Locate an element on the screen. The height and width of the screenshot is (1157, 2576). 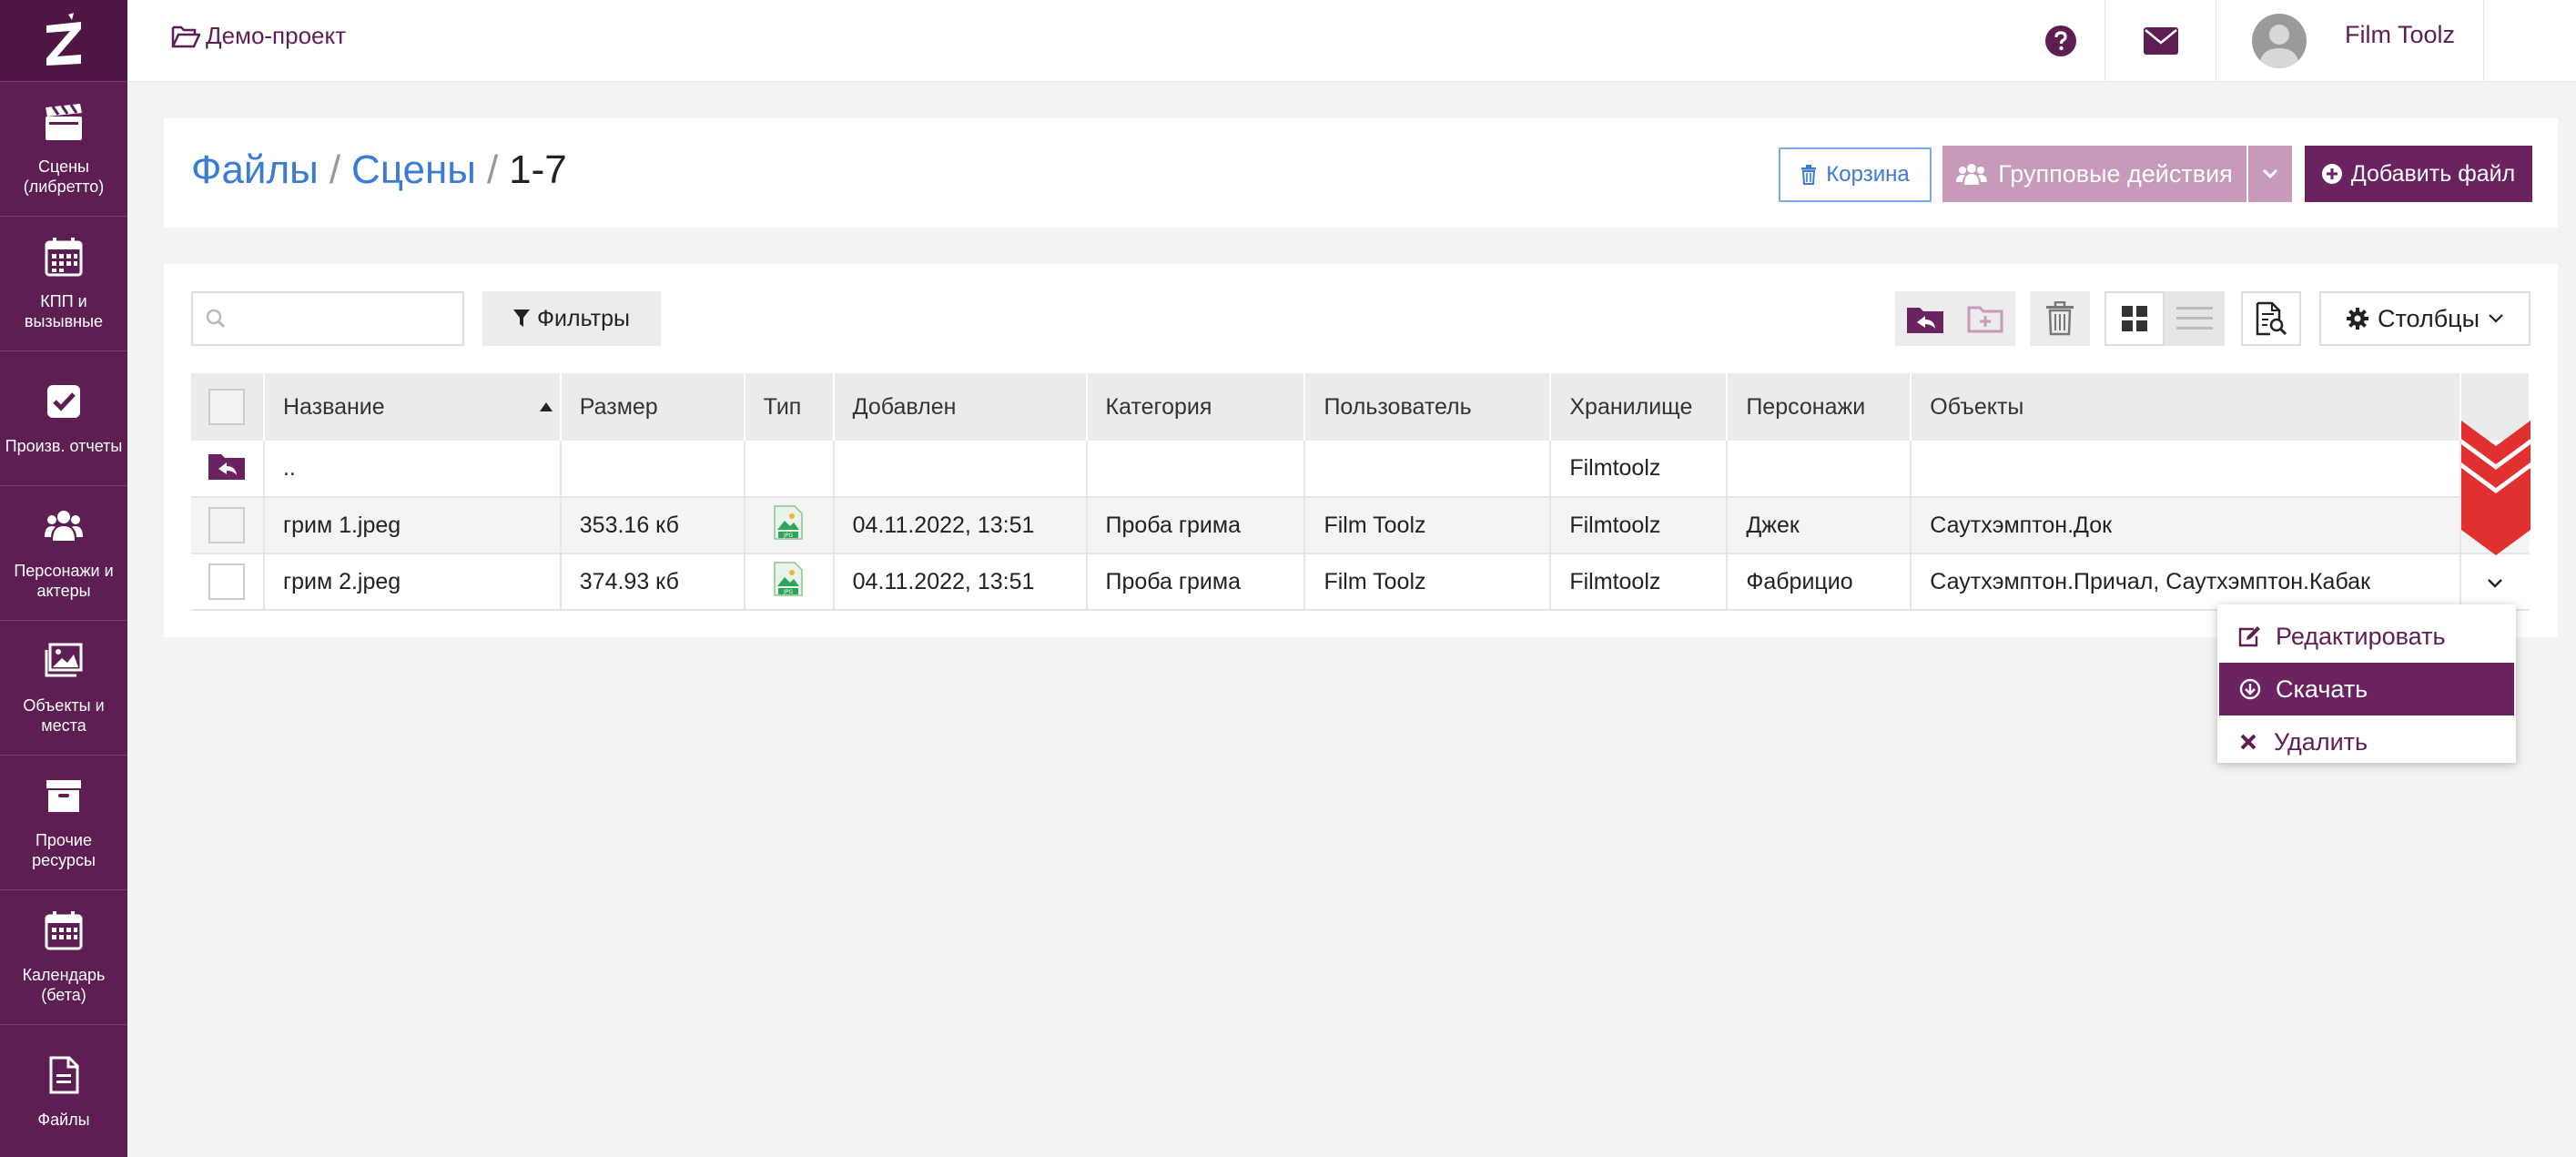
archive-icon is located at coordinates (63, 796).